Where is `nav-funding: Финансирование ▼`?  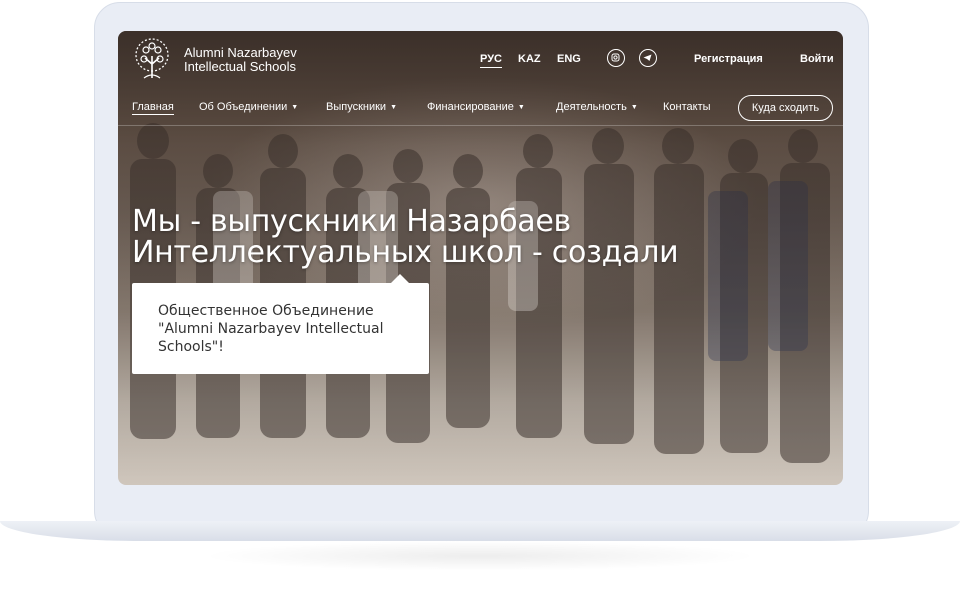
nav-funding: Финансирование ▼ is located at coordinates (476, 107).